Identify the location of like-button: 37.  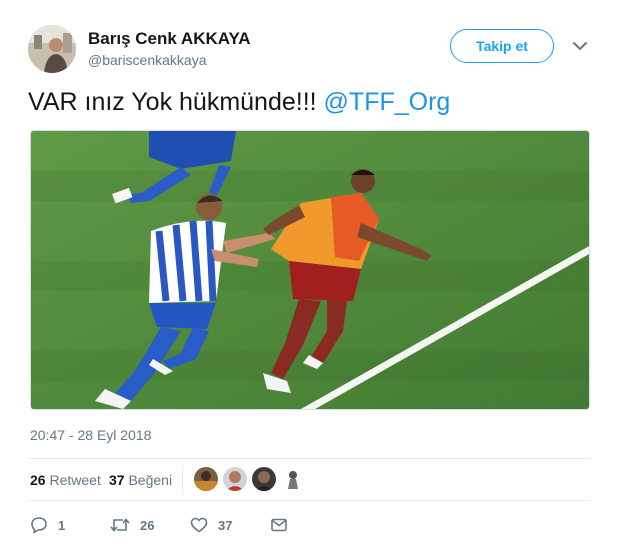
(211, 525).